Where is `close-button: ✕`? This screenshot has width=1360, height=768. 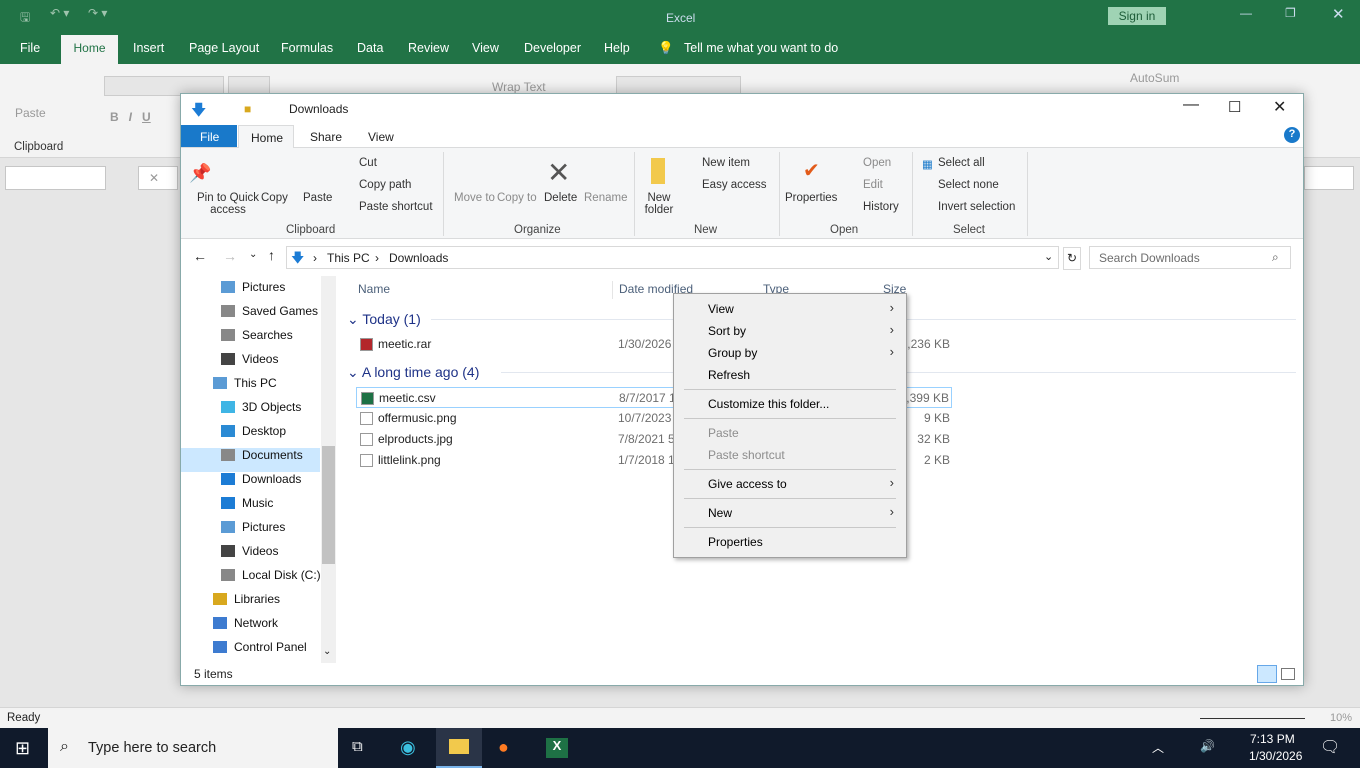
close-button: ✕ is located at coordinates (1338, 14).